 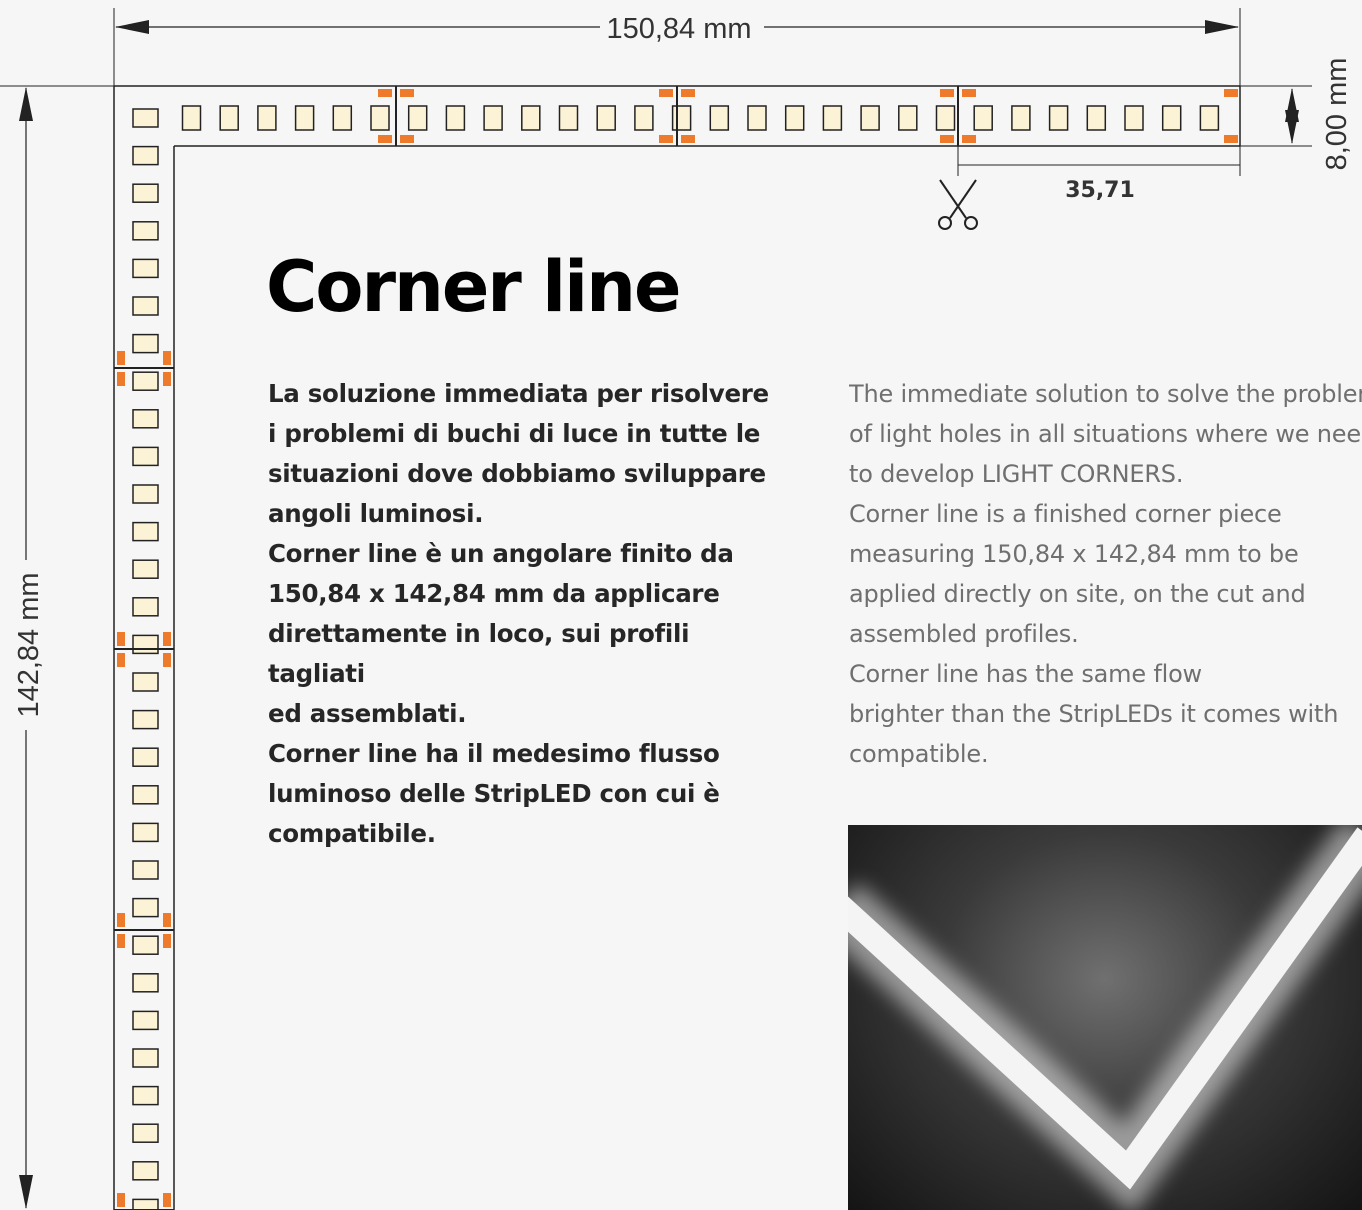 I want to click on text-line: Corner line è un angolare finito da, so click(x=501, y=553).